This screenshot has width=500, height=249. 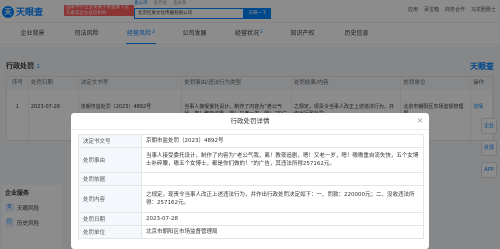 I want to click on detail-value, so click(x=282, y=179).